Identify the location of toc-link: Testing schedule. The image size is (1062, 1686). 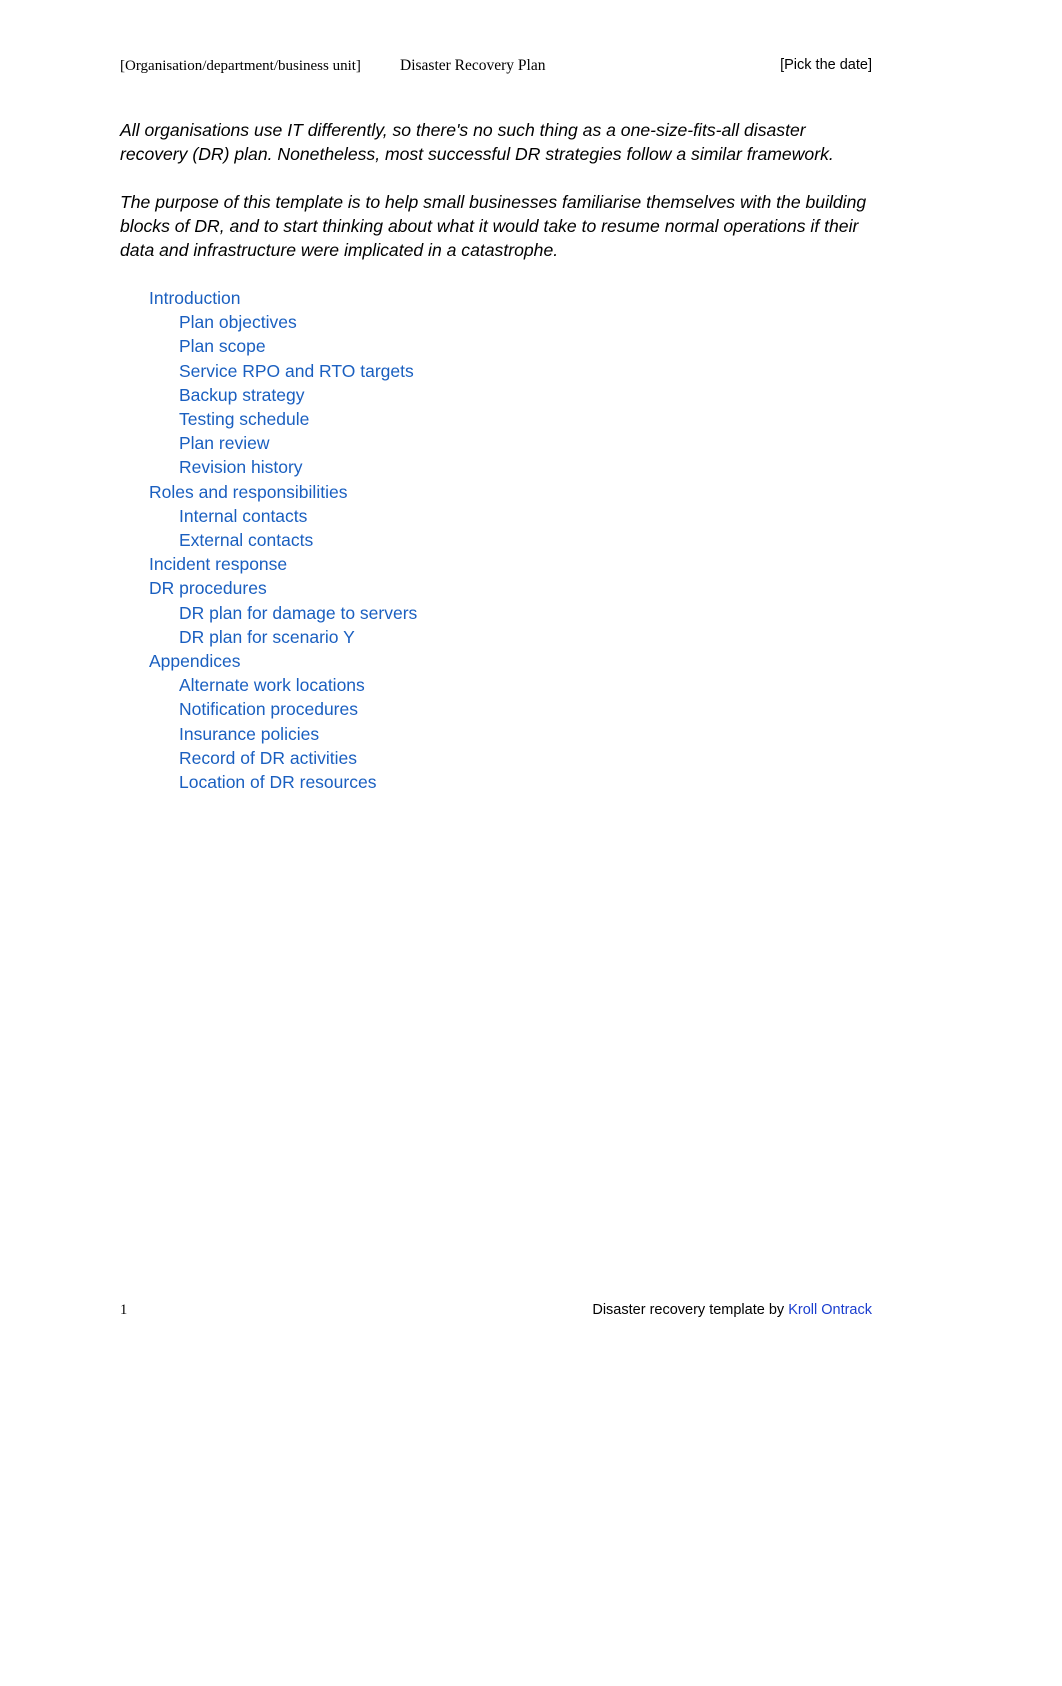
(500, 419).